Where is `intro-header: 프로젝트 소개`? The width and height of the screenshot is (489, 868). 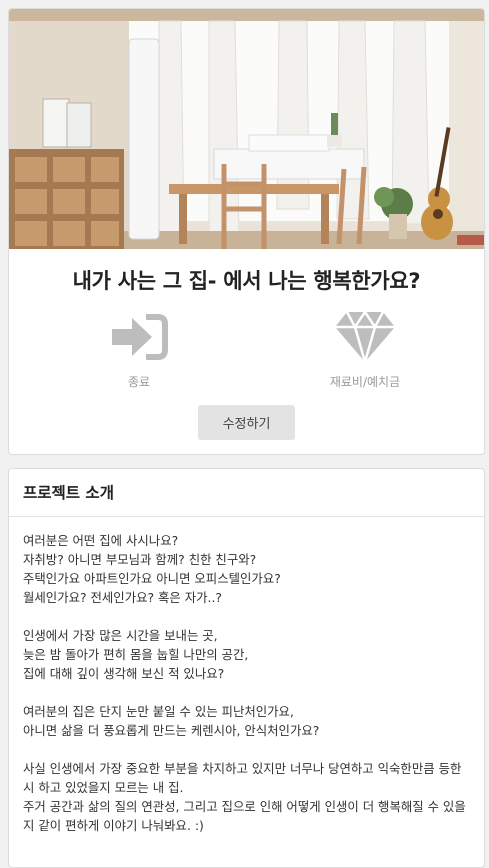 intro-header: 프로젝트 소개 is located at coordinates (246, 493).